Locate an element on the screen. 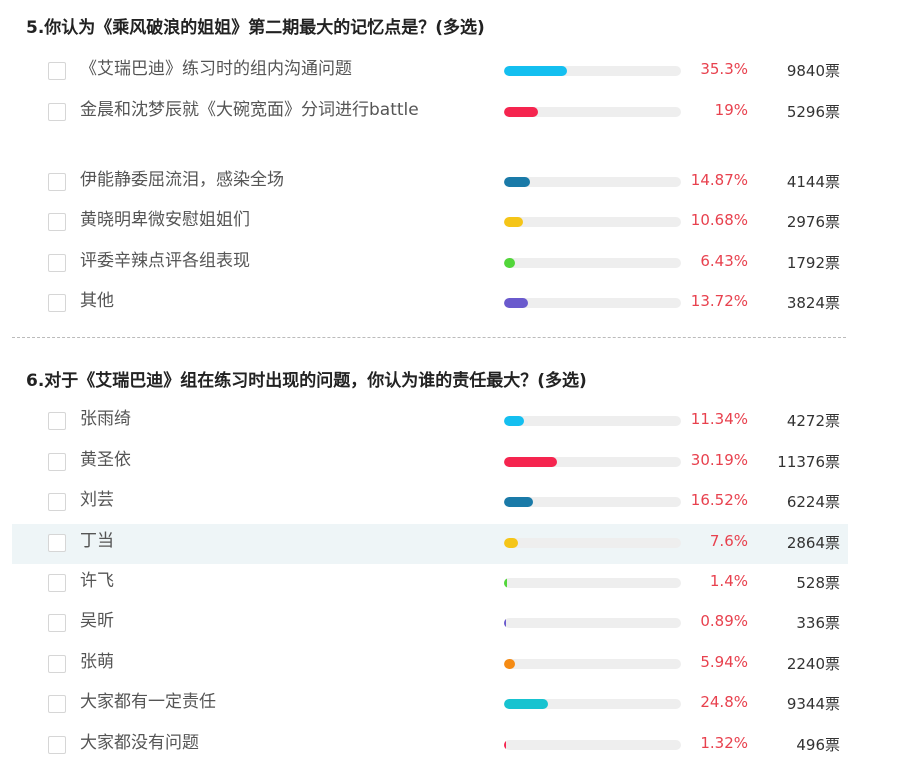  option-votes: 2864票 is located at coordinates (813, 543).